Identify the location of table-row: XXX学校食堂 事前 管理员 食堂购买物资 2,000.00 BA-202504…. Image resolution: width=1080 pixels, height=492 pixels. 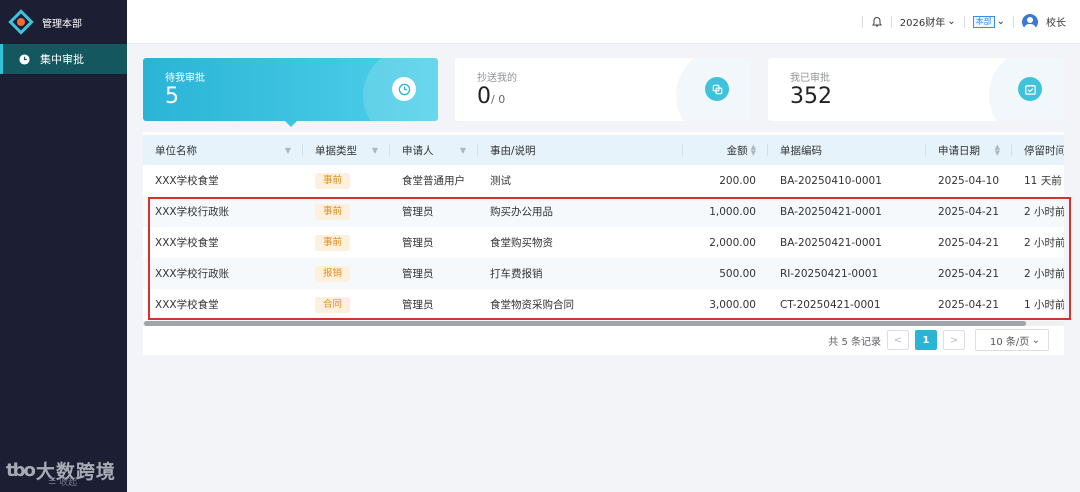
(603, 242).